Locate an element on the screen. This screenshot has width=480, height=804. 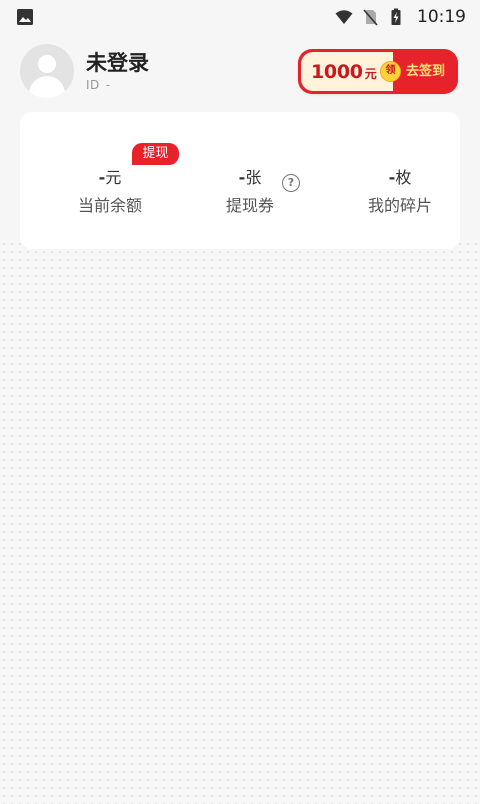
username: 未登录 is located at coordinates (117, 63).